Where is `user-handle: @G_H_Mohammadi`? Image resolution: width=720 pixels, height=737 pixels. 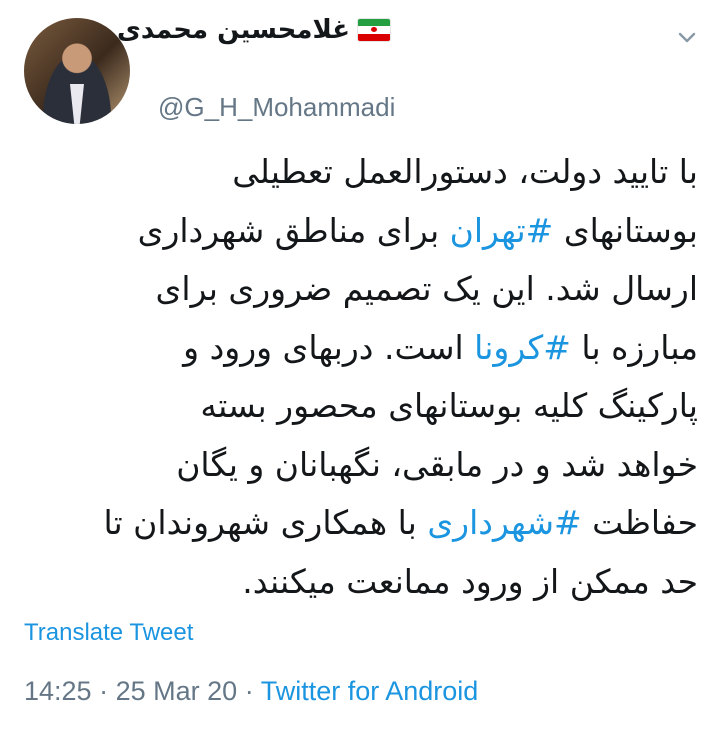
user-handle: @G_H_Mohammadi is located at coordinates (276, 107).